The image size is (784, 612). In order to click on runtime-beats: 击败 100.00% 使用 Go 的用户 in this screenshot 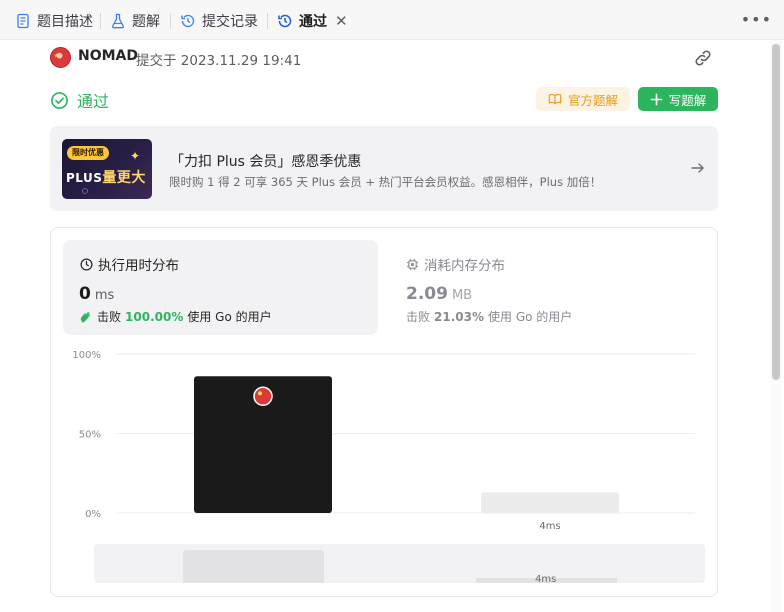, I will do `click(175, 316)`.